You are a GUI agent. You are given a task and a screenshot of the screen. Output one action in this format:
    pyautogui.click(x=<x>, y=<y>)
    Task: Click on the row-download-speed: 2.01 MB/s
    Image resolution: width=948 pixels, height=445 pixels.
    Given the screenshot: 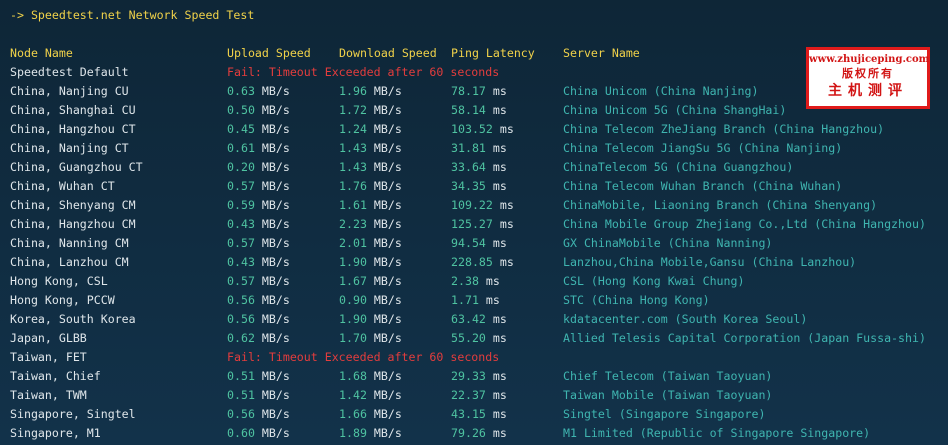 What is the action you would take?
    pyautogui.click(x=370, y=243)
    